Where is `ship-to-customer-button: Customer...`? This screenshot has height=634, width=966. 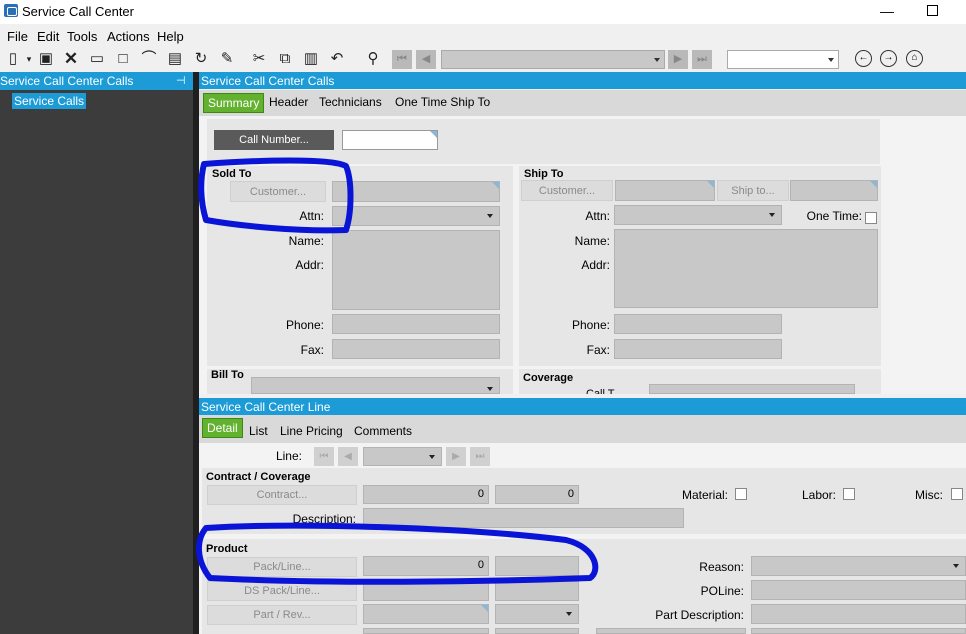
ship-to-customer-button: Customer... is located at coordinates (567, 190).